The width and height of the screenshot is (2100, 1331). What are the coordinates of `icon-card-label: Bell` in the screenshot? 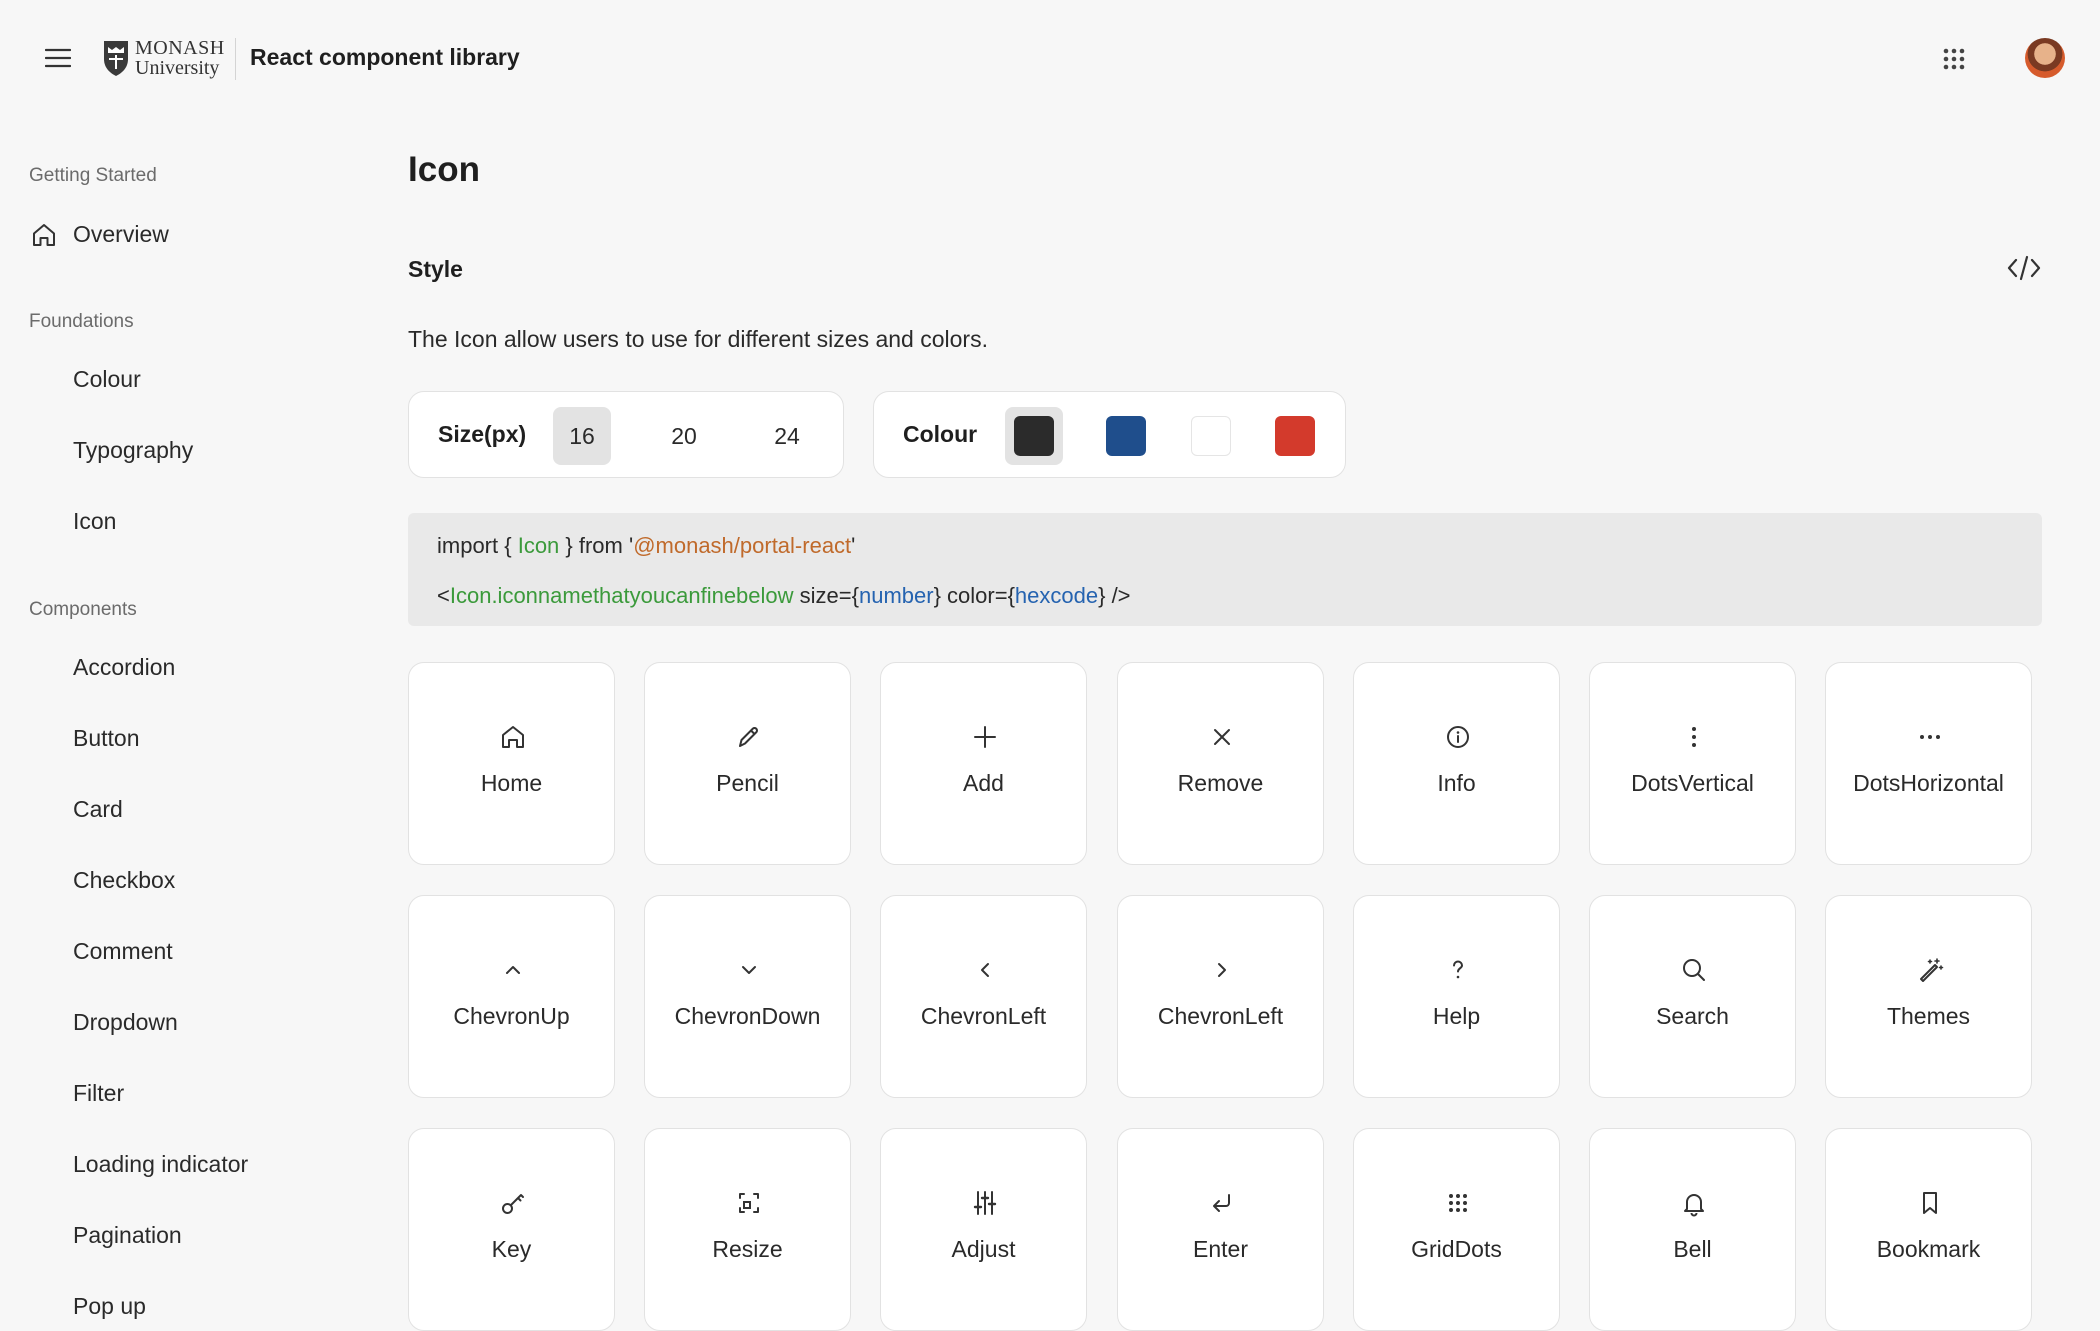 It's located at (1692, 1249).